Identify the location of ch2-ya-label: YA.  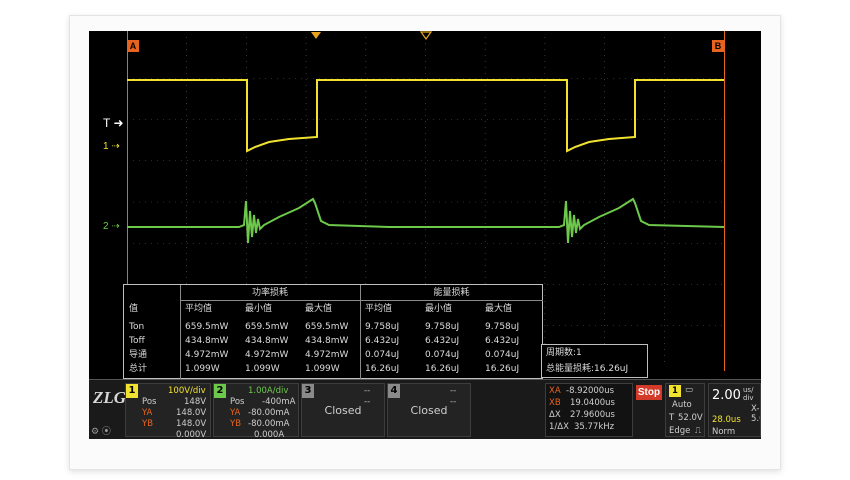
(235, 413).